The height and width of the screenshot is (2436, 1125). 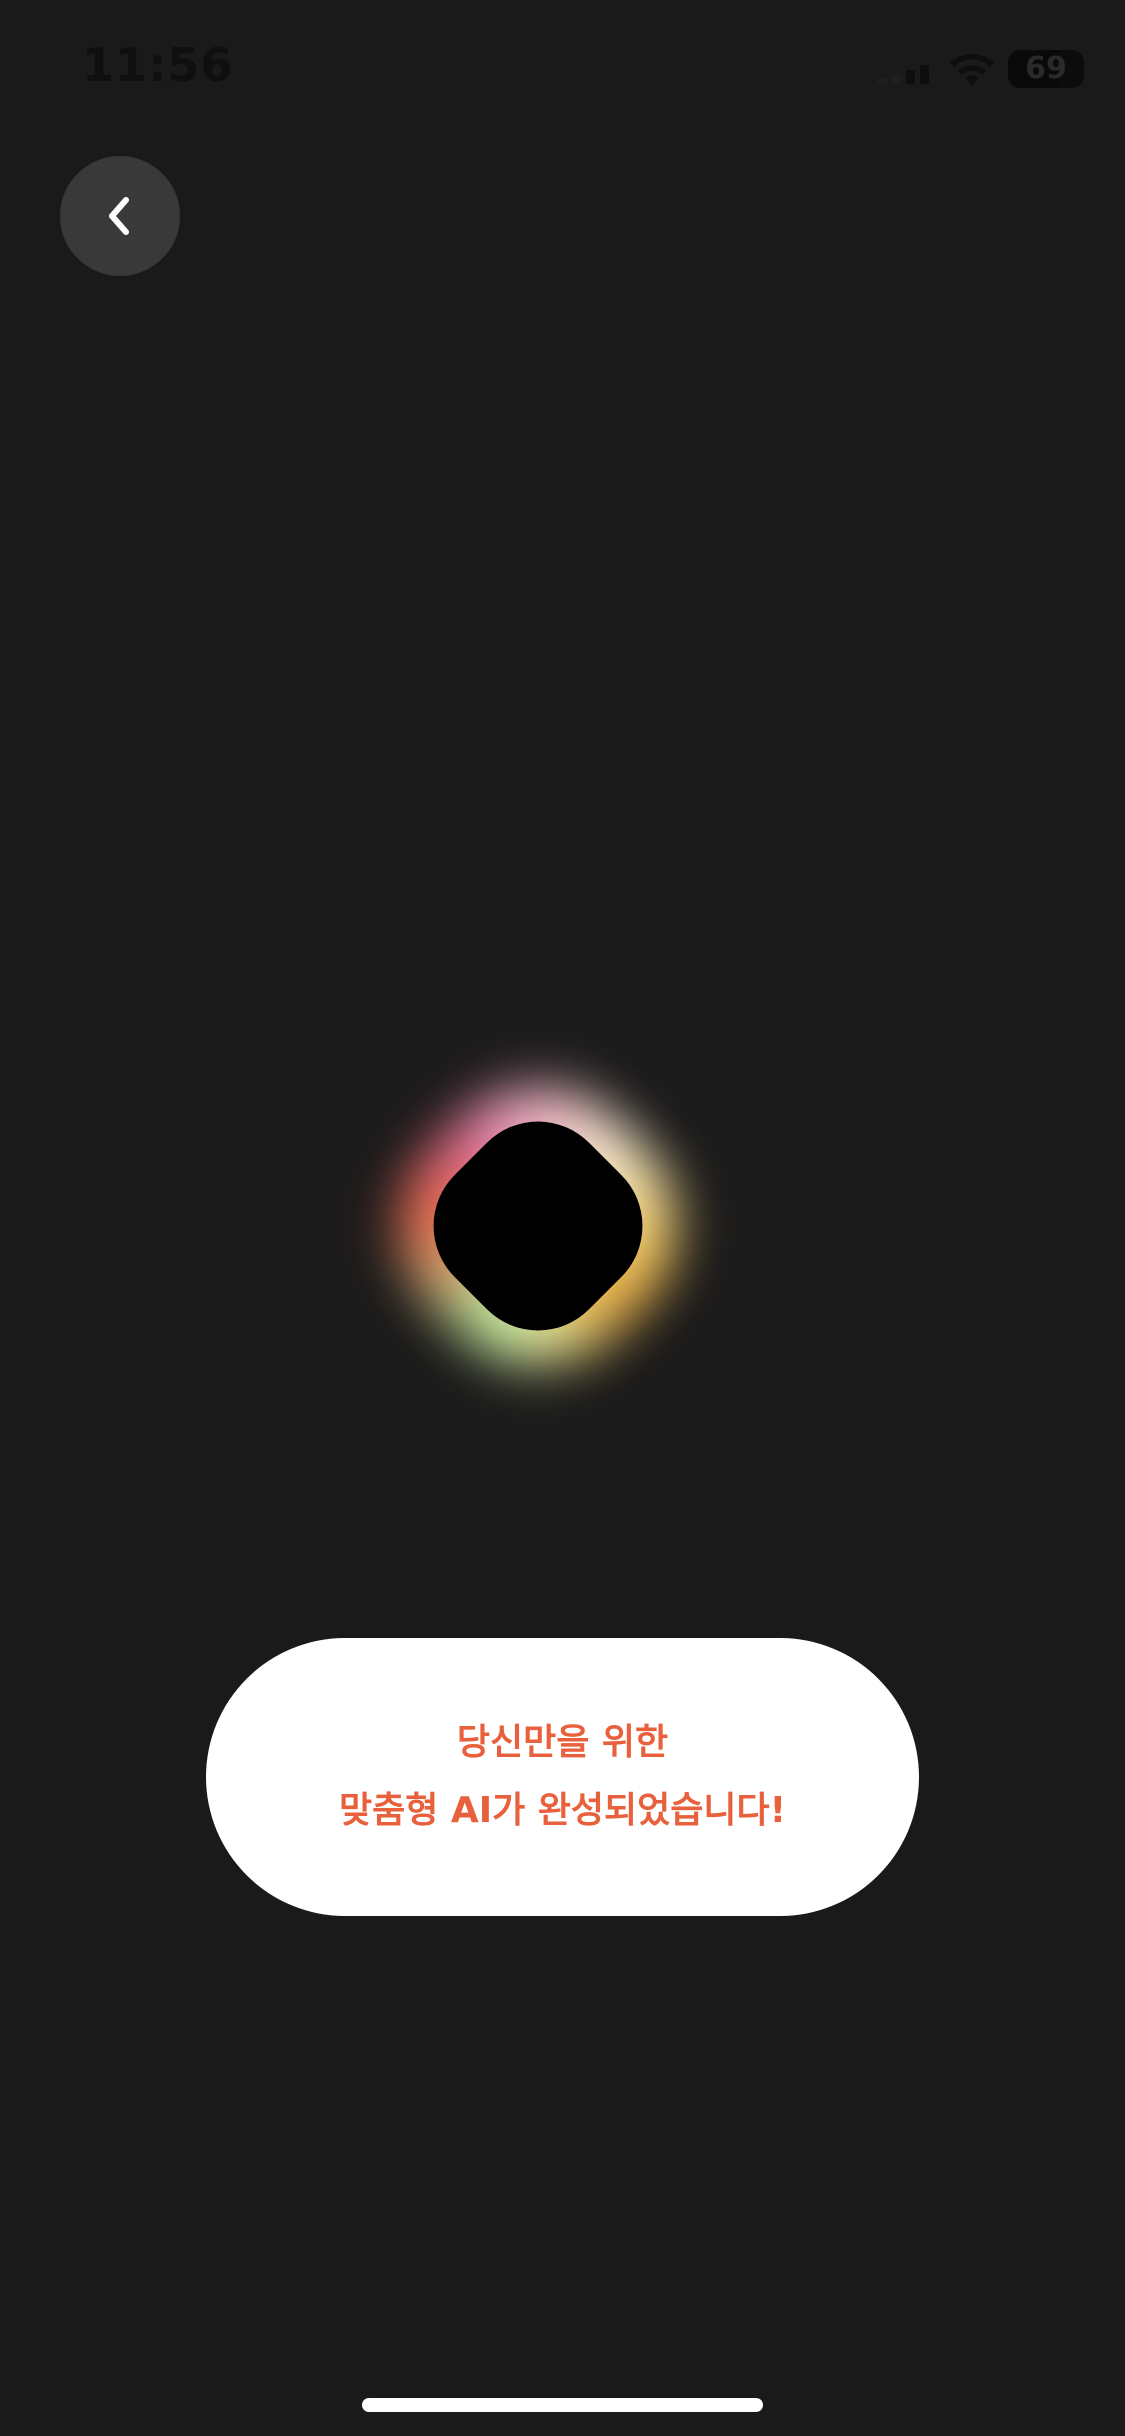 What do you see at coordinates (562, 1777) in the screenshot?
I see `completion-message-card: 당신만을 위한 맞춤형 AI가 완성되었습니다!` at bounding box center [562, 1777].